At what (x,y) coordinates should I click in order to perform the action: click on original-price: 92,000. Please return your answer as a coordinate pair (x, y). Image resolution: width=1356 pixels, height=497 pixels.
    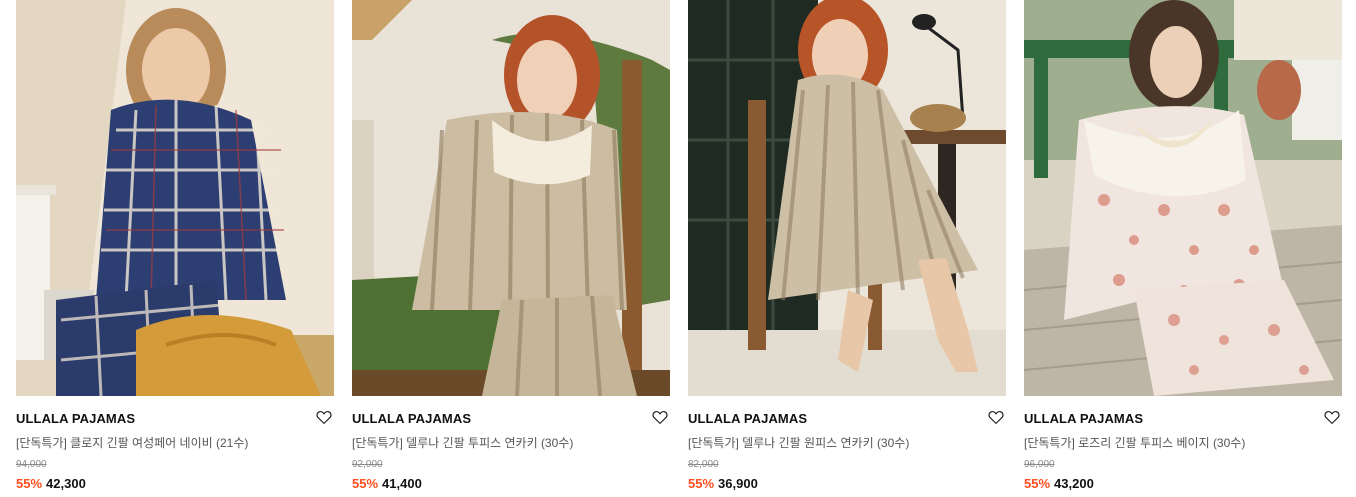
    Looking at the image, I should click on (367, 464).